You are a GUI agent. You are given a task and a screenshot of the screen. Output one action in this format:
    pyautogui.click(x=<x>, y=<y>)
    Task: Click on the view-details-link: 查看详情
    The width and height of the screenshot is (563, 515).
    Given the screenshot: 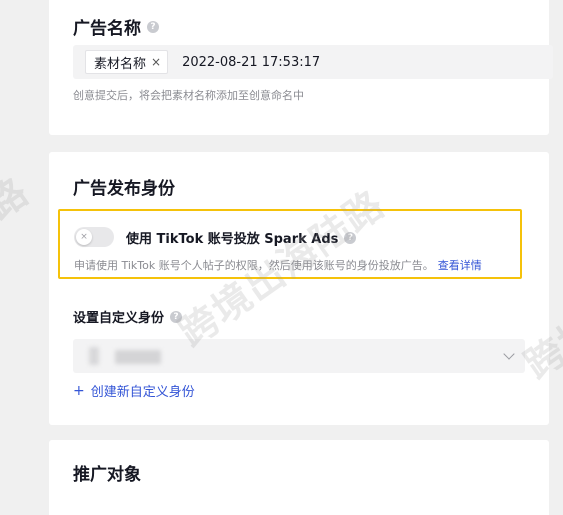 What is the action you would take?
    pyautogui.click(x=460, y=265)
    